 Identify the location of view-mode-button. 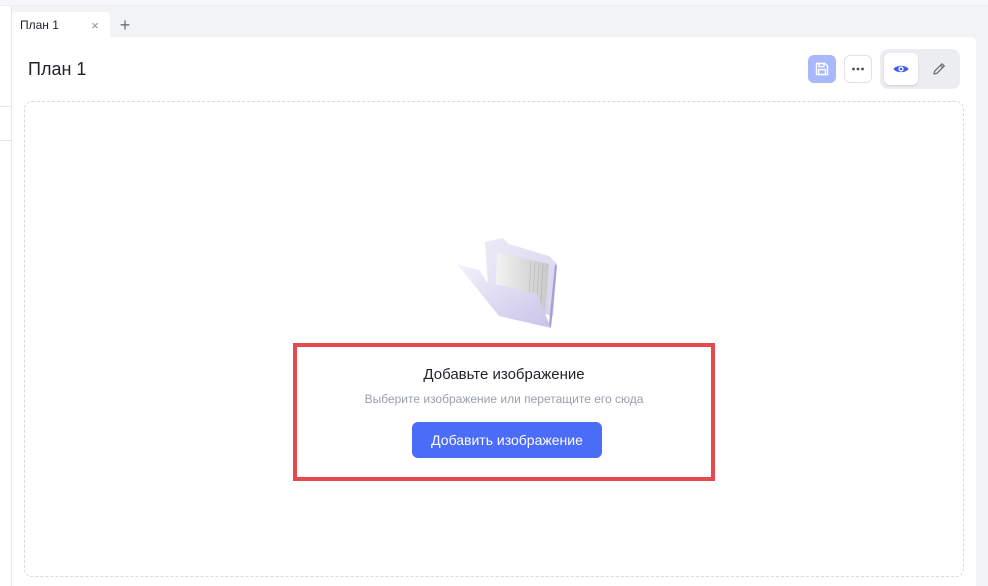
(901, 69).